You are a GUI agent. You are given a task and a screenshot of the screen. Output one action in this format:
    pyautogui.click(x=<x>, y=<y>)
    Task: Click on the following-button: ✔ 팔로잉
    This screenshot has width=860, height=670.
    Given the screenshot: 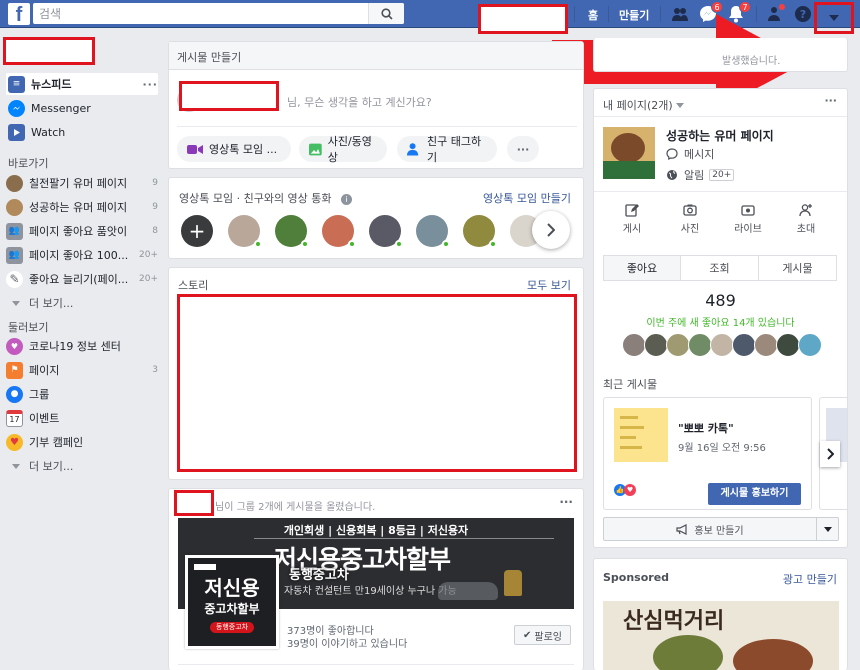 What is the action you would take?
    pyautogui.click(x=542, y=635)
    